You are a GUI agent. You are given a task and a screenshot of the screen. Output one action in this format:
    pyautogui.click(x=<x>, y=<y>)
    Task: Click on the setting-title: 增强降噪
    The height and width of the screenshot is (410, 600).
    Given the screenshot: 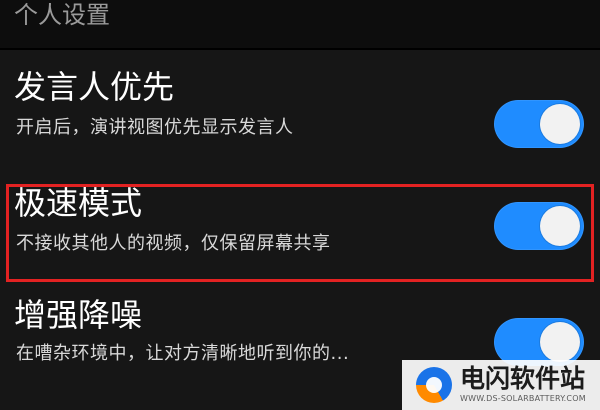 What is the action you would take?
    pyautogui.click(x=78, y=315)
    